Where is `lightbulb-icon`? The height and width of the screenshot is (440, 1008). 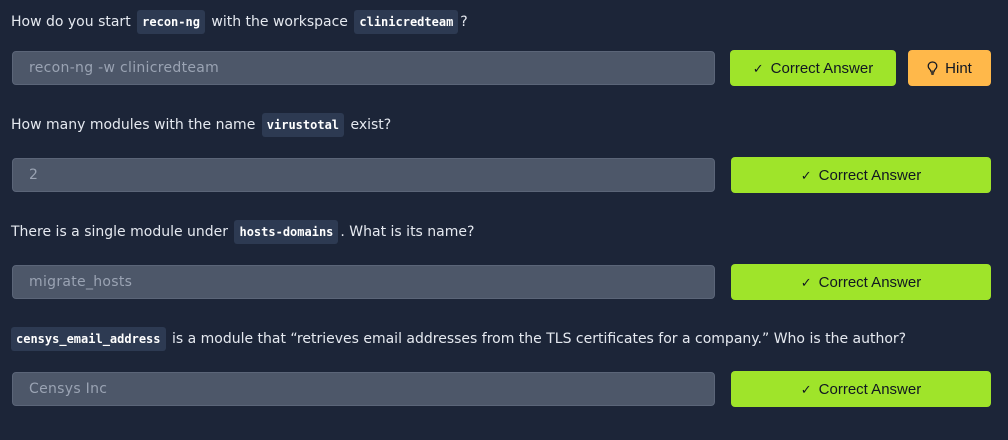
lightbulb-icon is located at coordinates (932, 68).